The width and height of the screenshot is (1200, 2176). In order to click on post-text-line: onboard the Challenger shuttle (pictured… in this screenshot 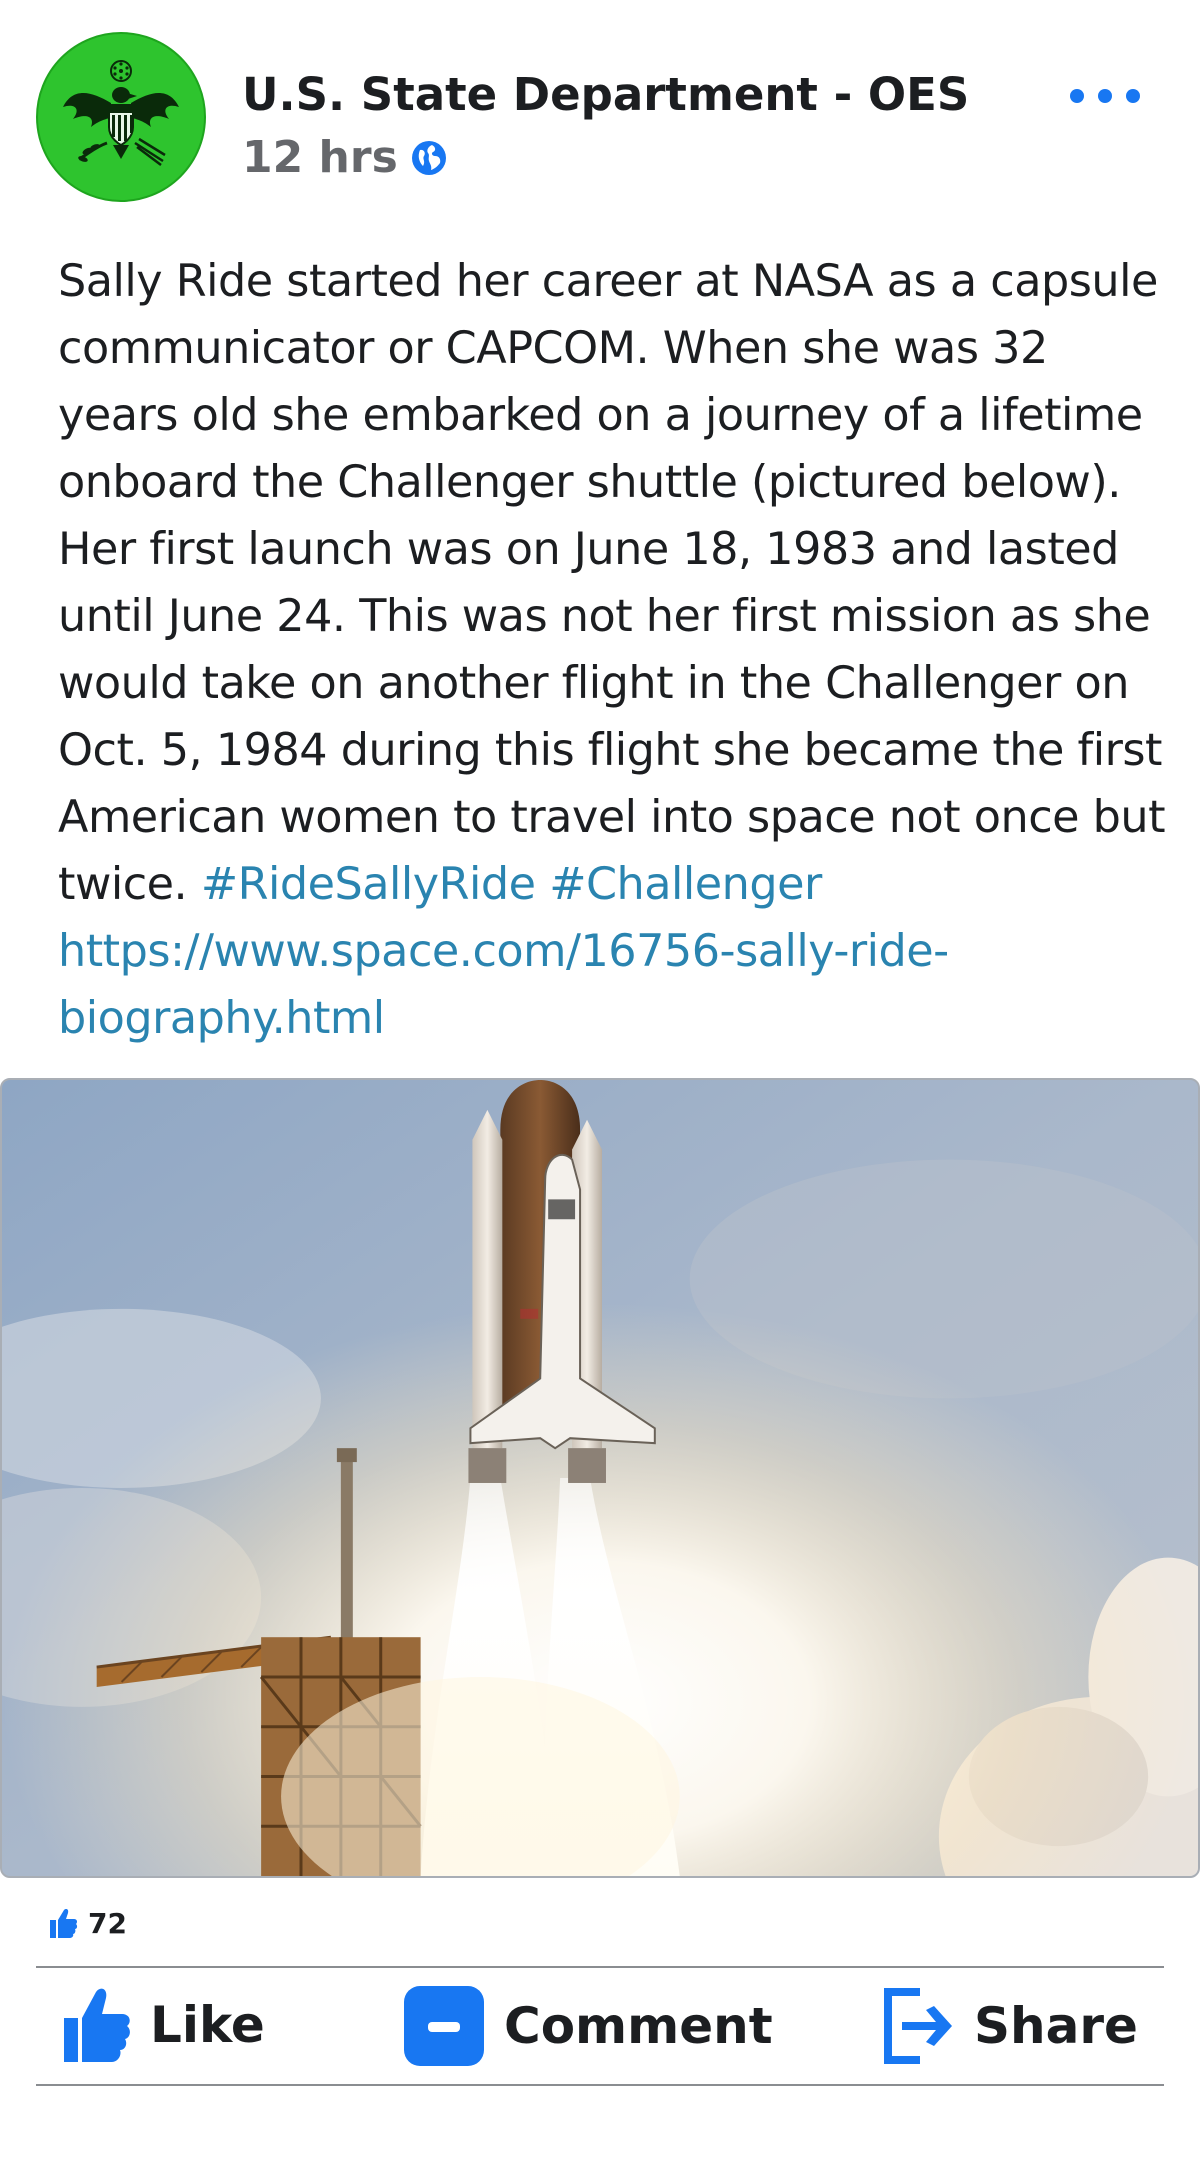, I will do `click(589, 482)`.